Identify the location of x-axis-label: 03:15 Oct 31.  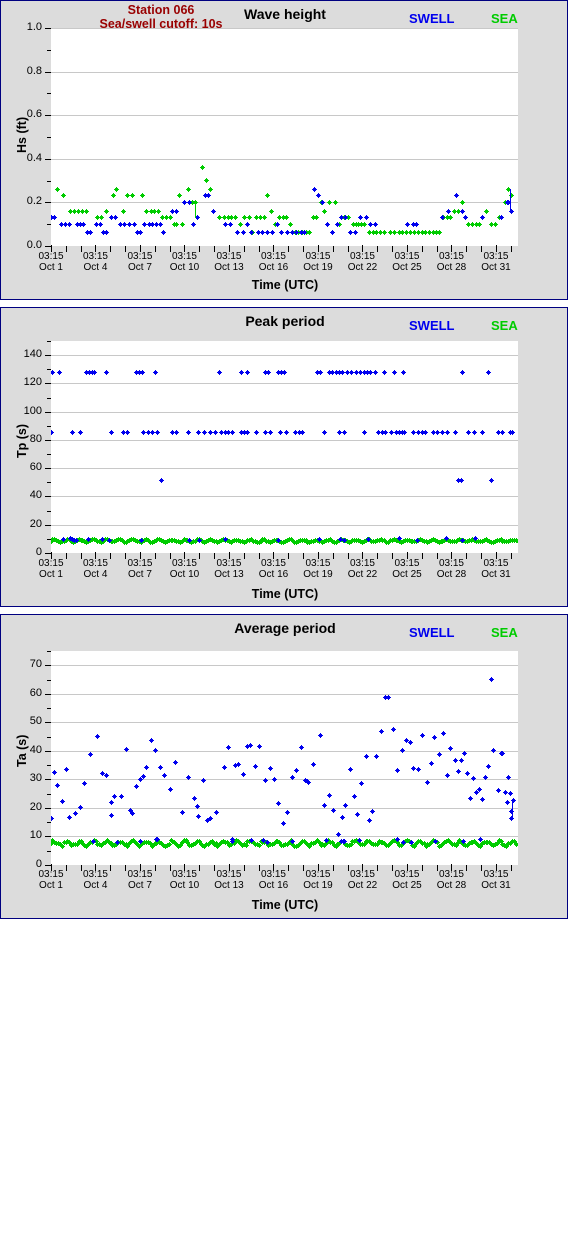
(496, 262).